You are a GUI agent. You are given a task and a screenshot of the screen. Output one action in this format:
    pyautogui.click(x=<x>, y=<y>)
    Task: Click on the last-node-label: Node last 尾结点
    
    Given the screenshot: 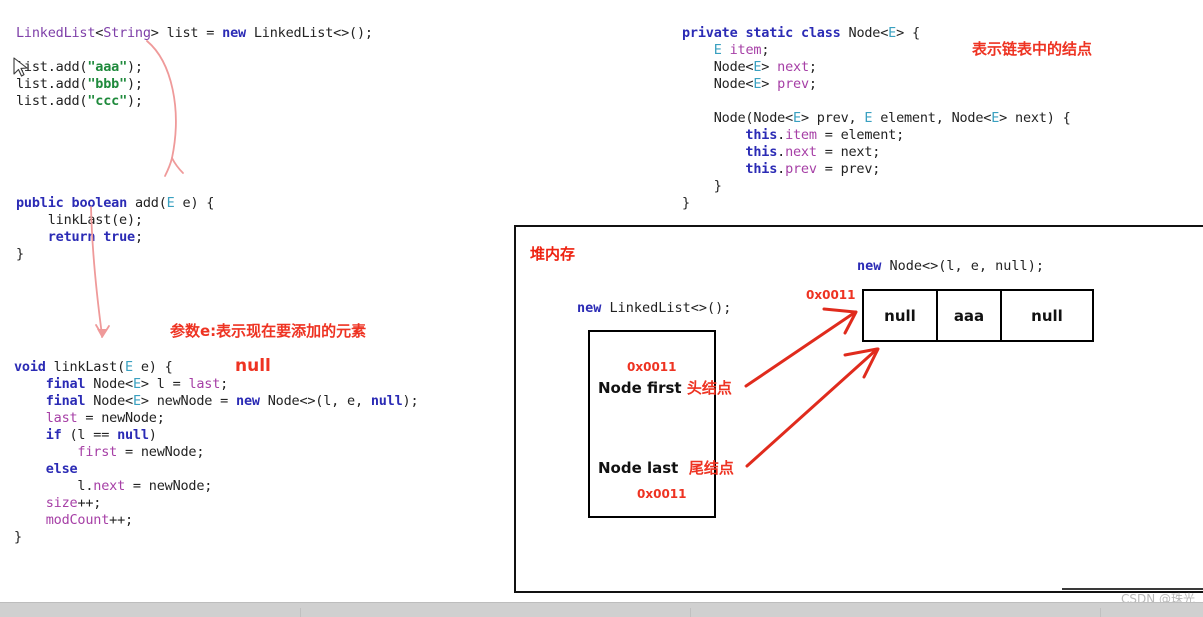 What is the action you would take?
    pyautogui.click(x=666, y=467)
    